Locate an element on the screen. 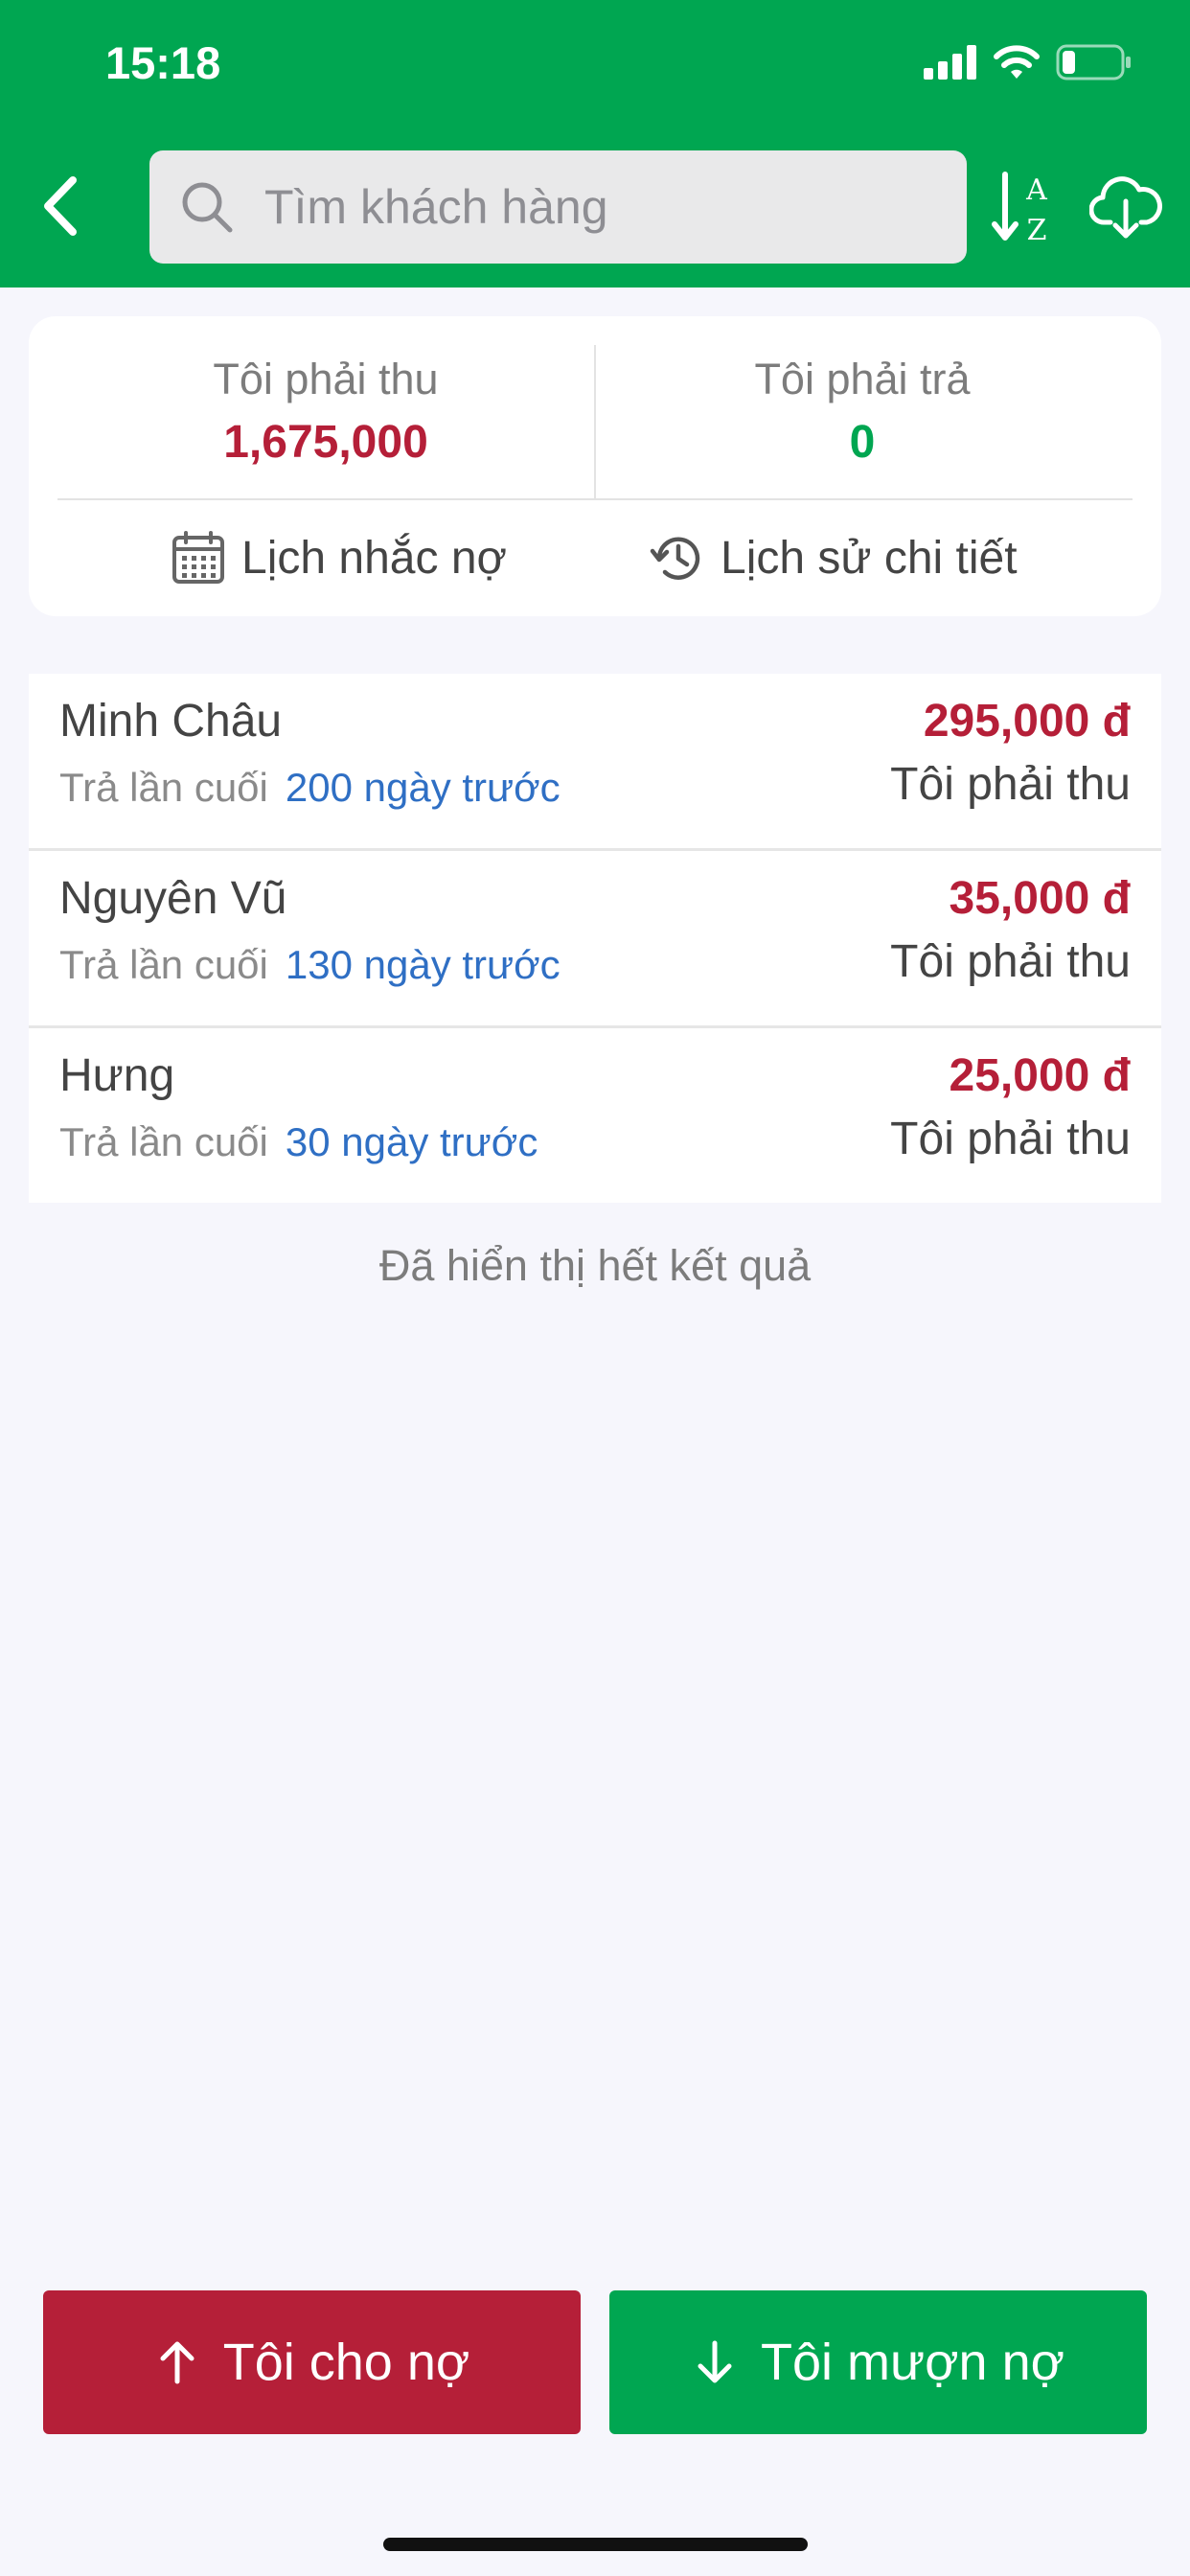  borrow-debt-label: Tôi mượn nợ is located at coordinates (913, 2363).